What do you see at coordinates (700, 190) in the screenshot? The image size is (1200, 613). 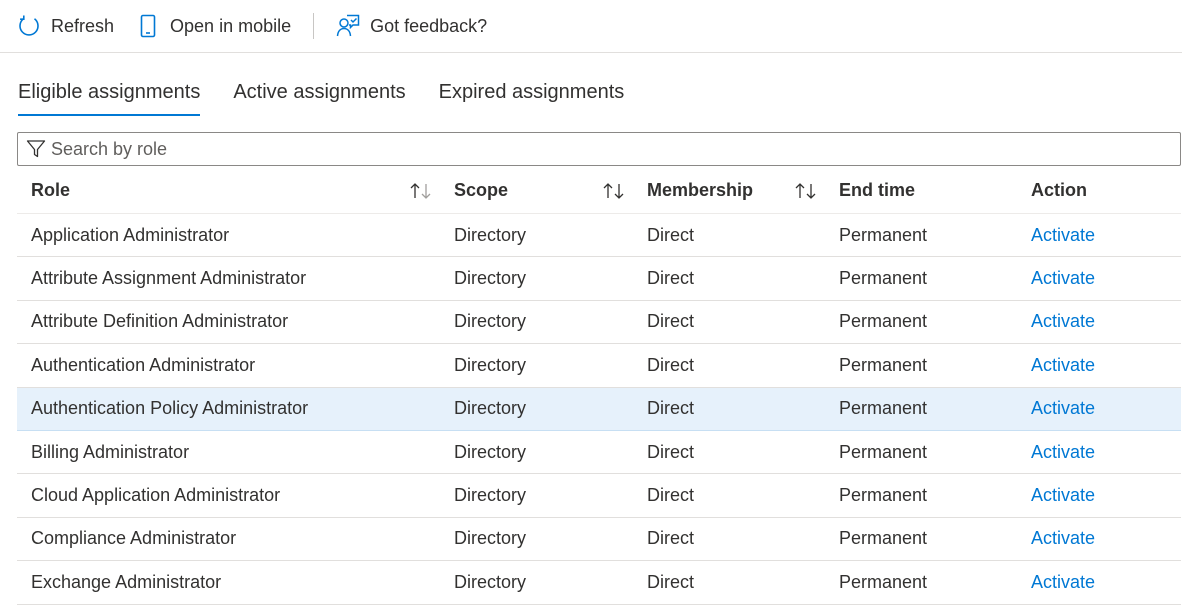 I see `column-header-membership-label: Membership` at bounding box center [700, 190].